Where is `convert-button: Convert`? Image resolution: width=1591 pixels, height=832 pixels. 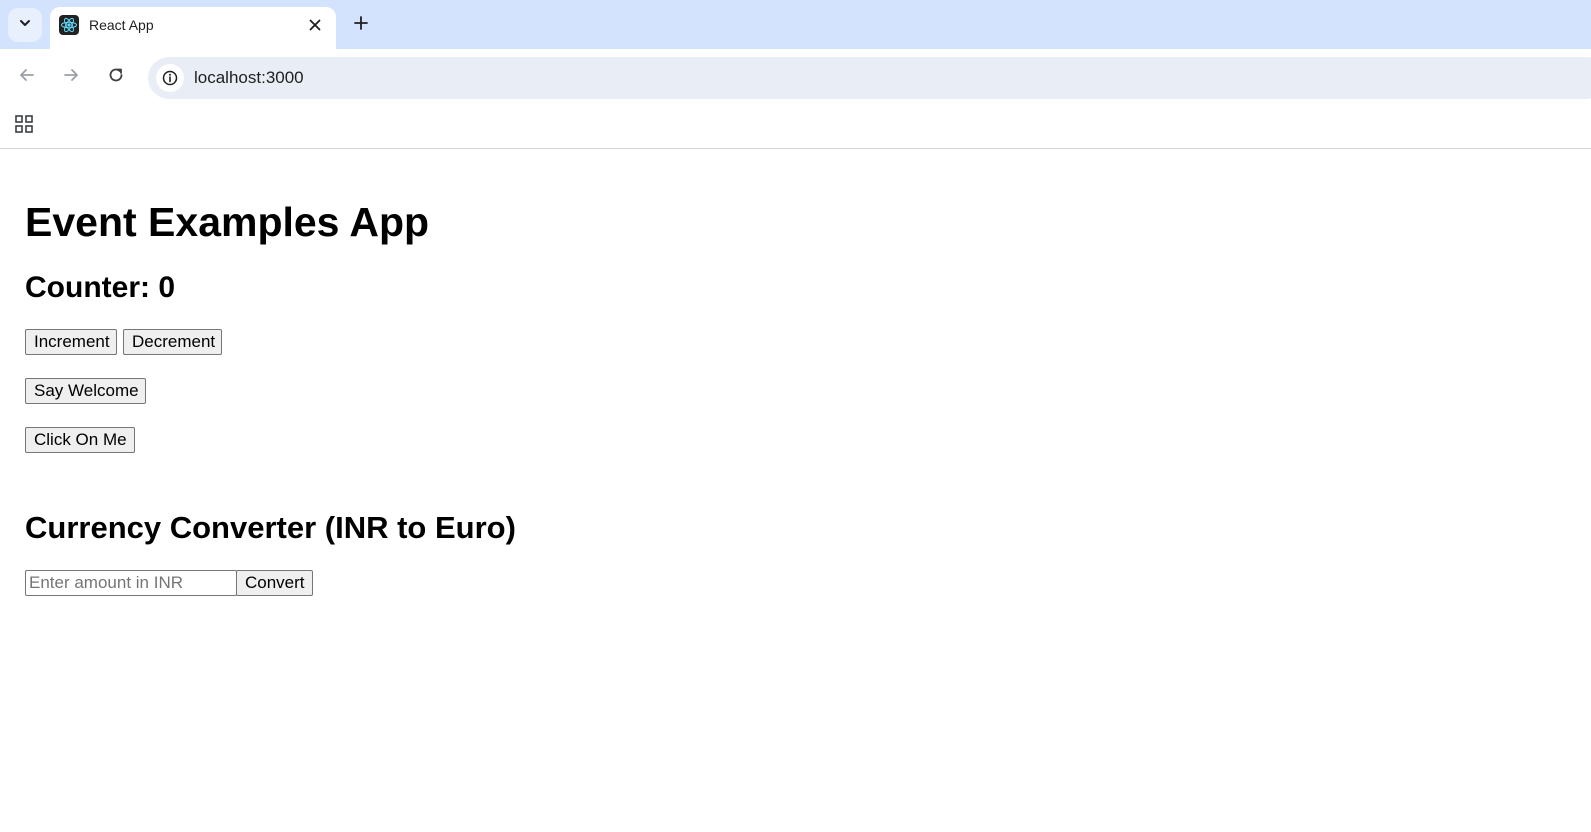
convert-button: Convert is located at coordinates (274, 583).